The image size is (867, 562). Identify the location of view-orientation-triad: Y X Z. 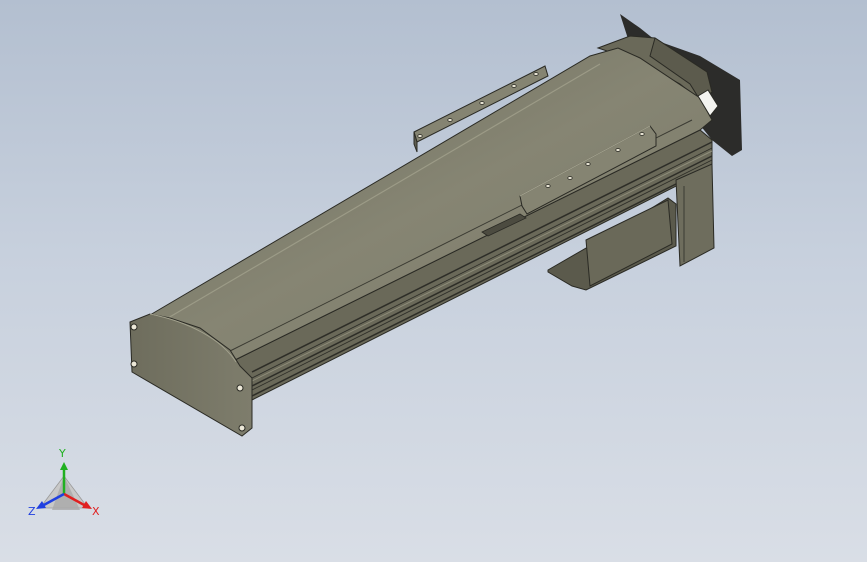
(64, 486).